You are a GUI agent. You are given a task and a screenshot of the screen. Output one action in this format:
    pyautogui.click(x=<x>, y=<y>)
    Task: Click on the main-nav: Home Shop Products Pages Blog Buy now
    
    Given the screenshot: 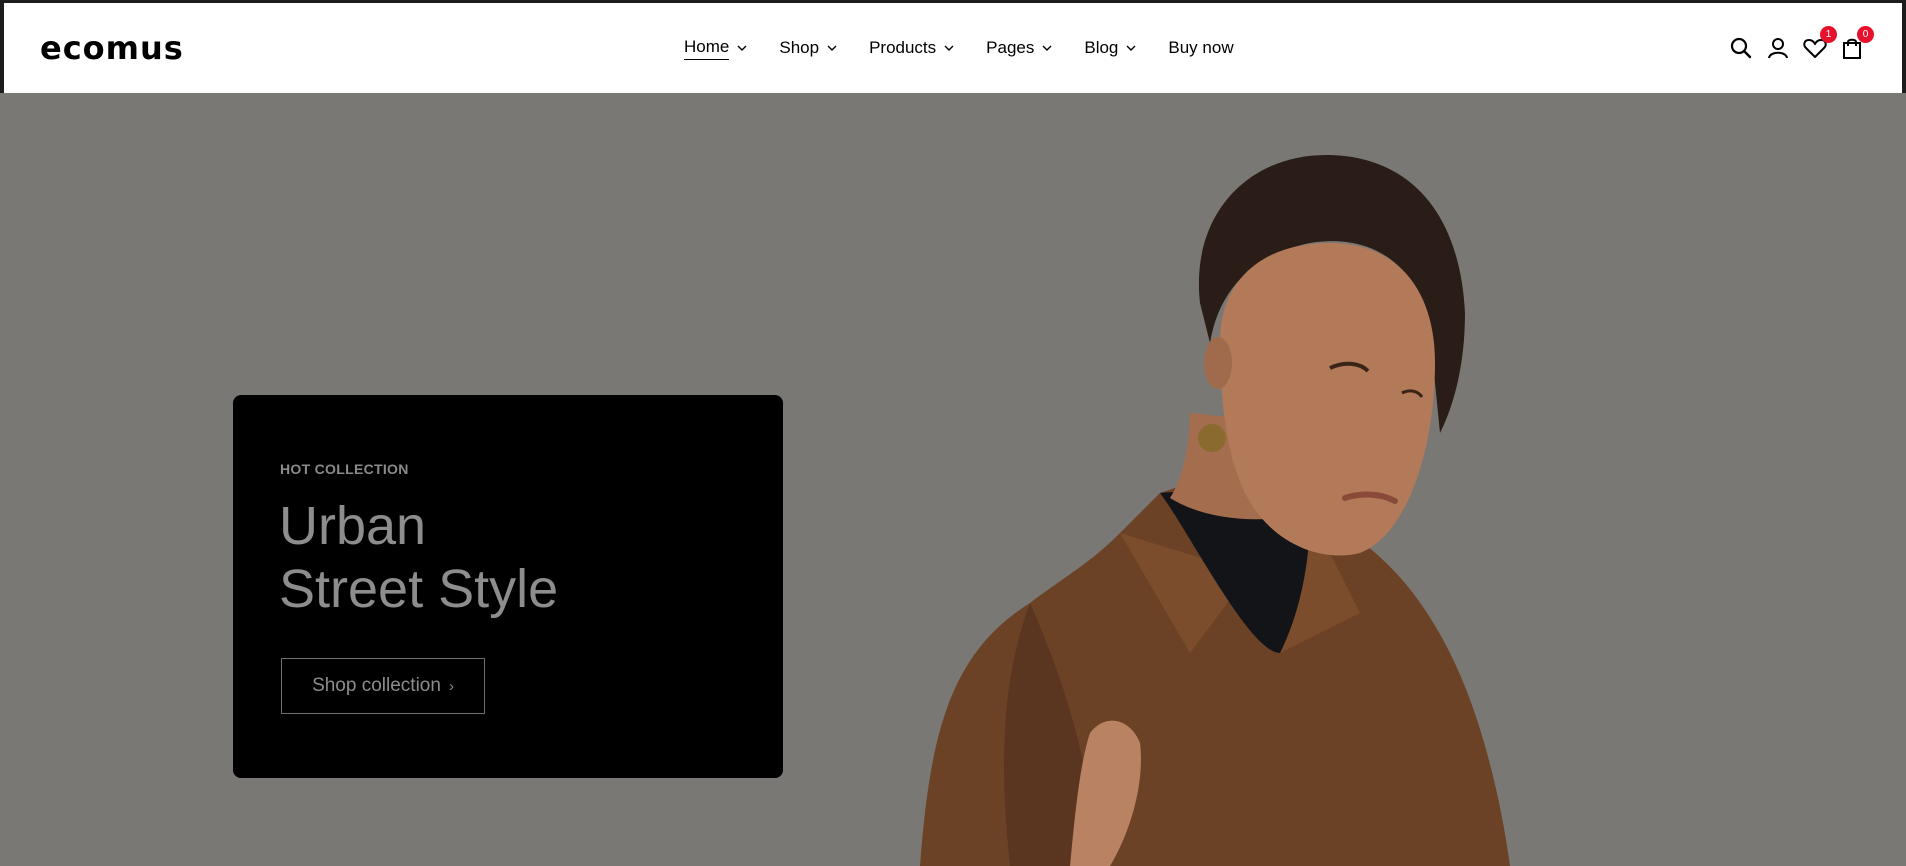 What is the action you would take?
    pyautogui.click(x=975, y=48)
    